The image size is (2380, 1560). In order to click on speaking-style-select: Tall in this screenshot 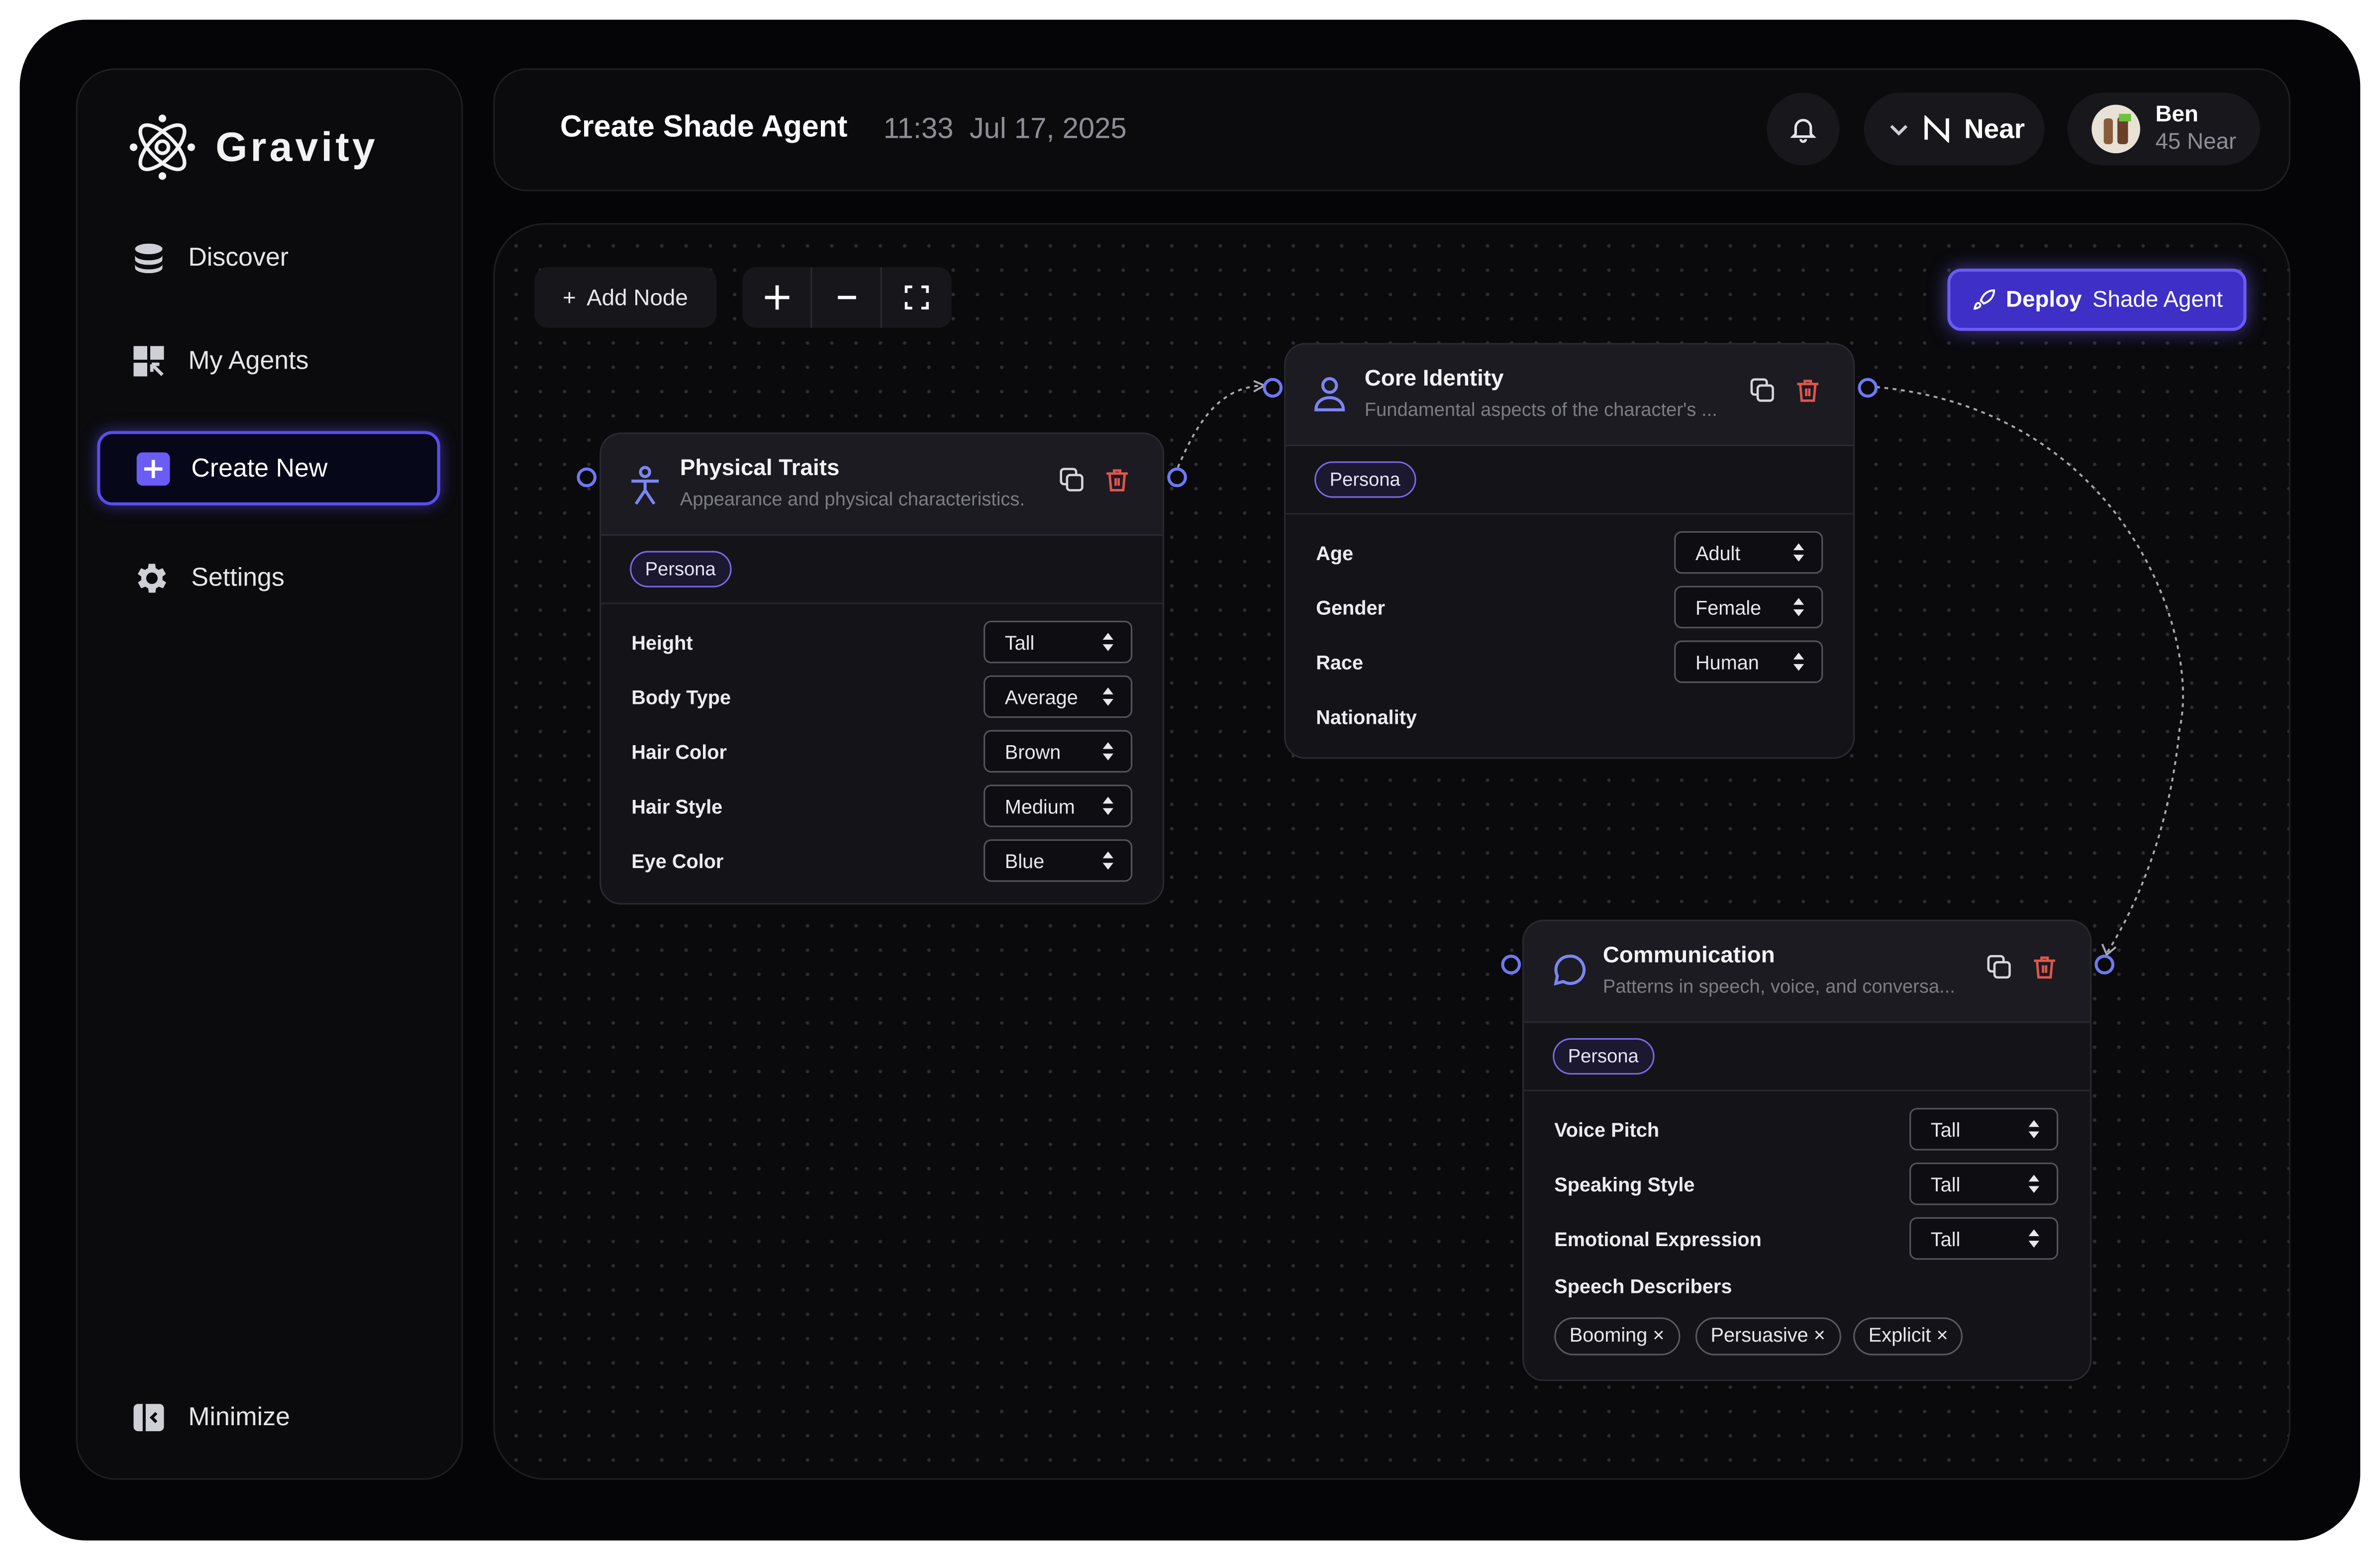, I will do `click(1984, 1184)`.